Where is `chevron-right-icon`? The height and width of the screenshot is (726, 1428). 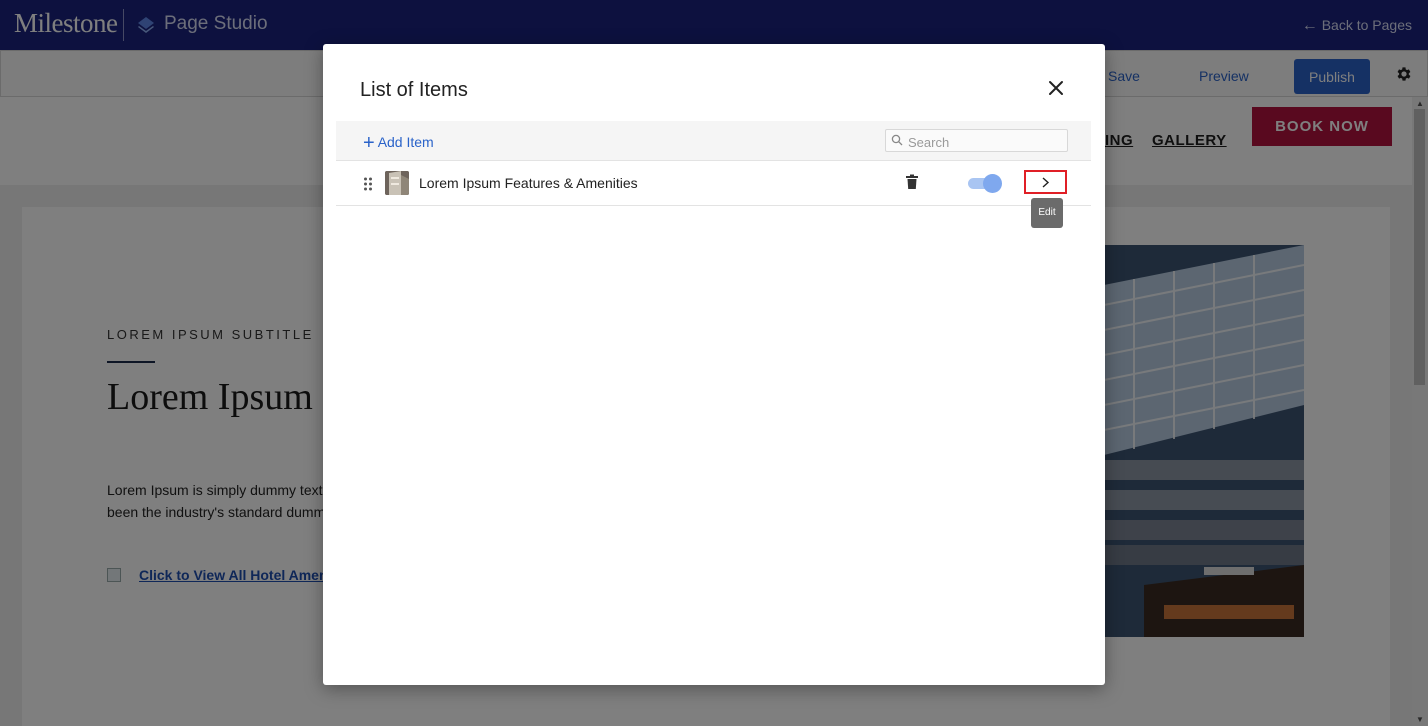 chevron-right-icon is located at coordinates (1046, 182).